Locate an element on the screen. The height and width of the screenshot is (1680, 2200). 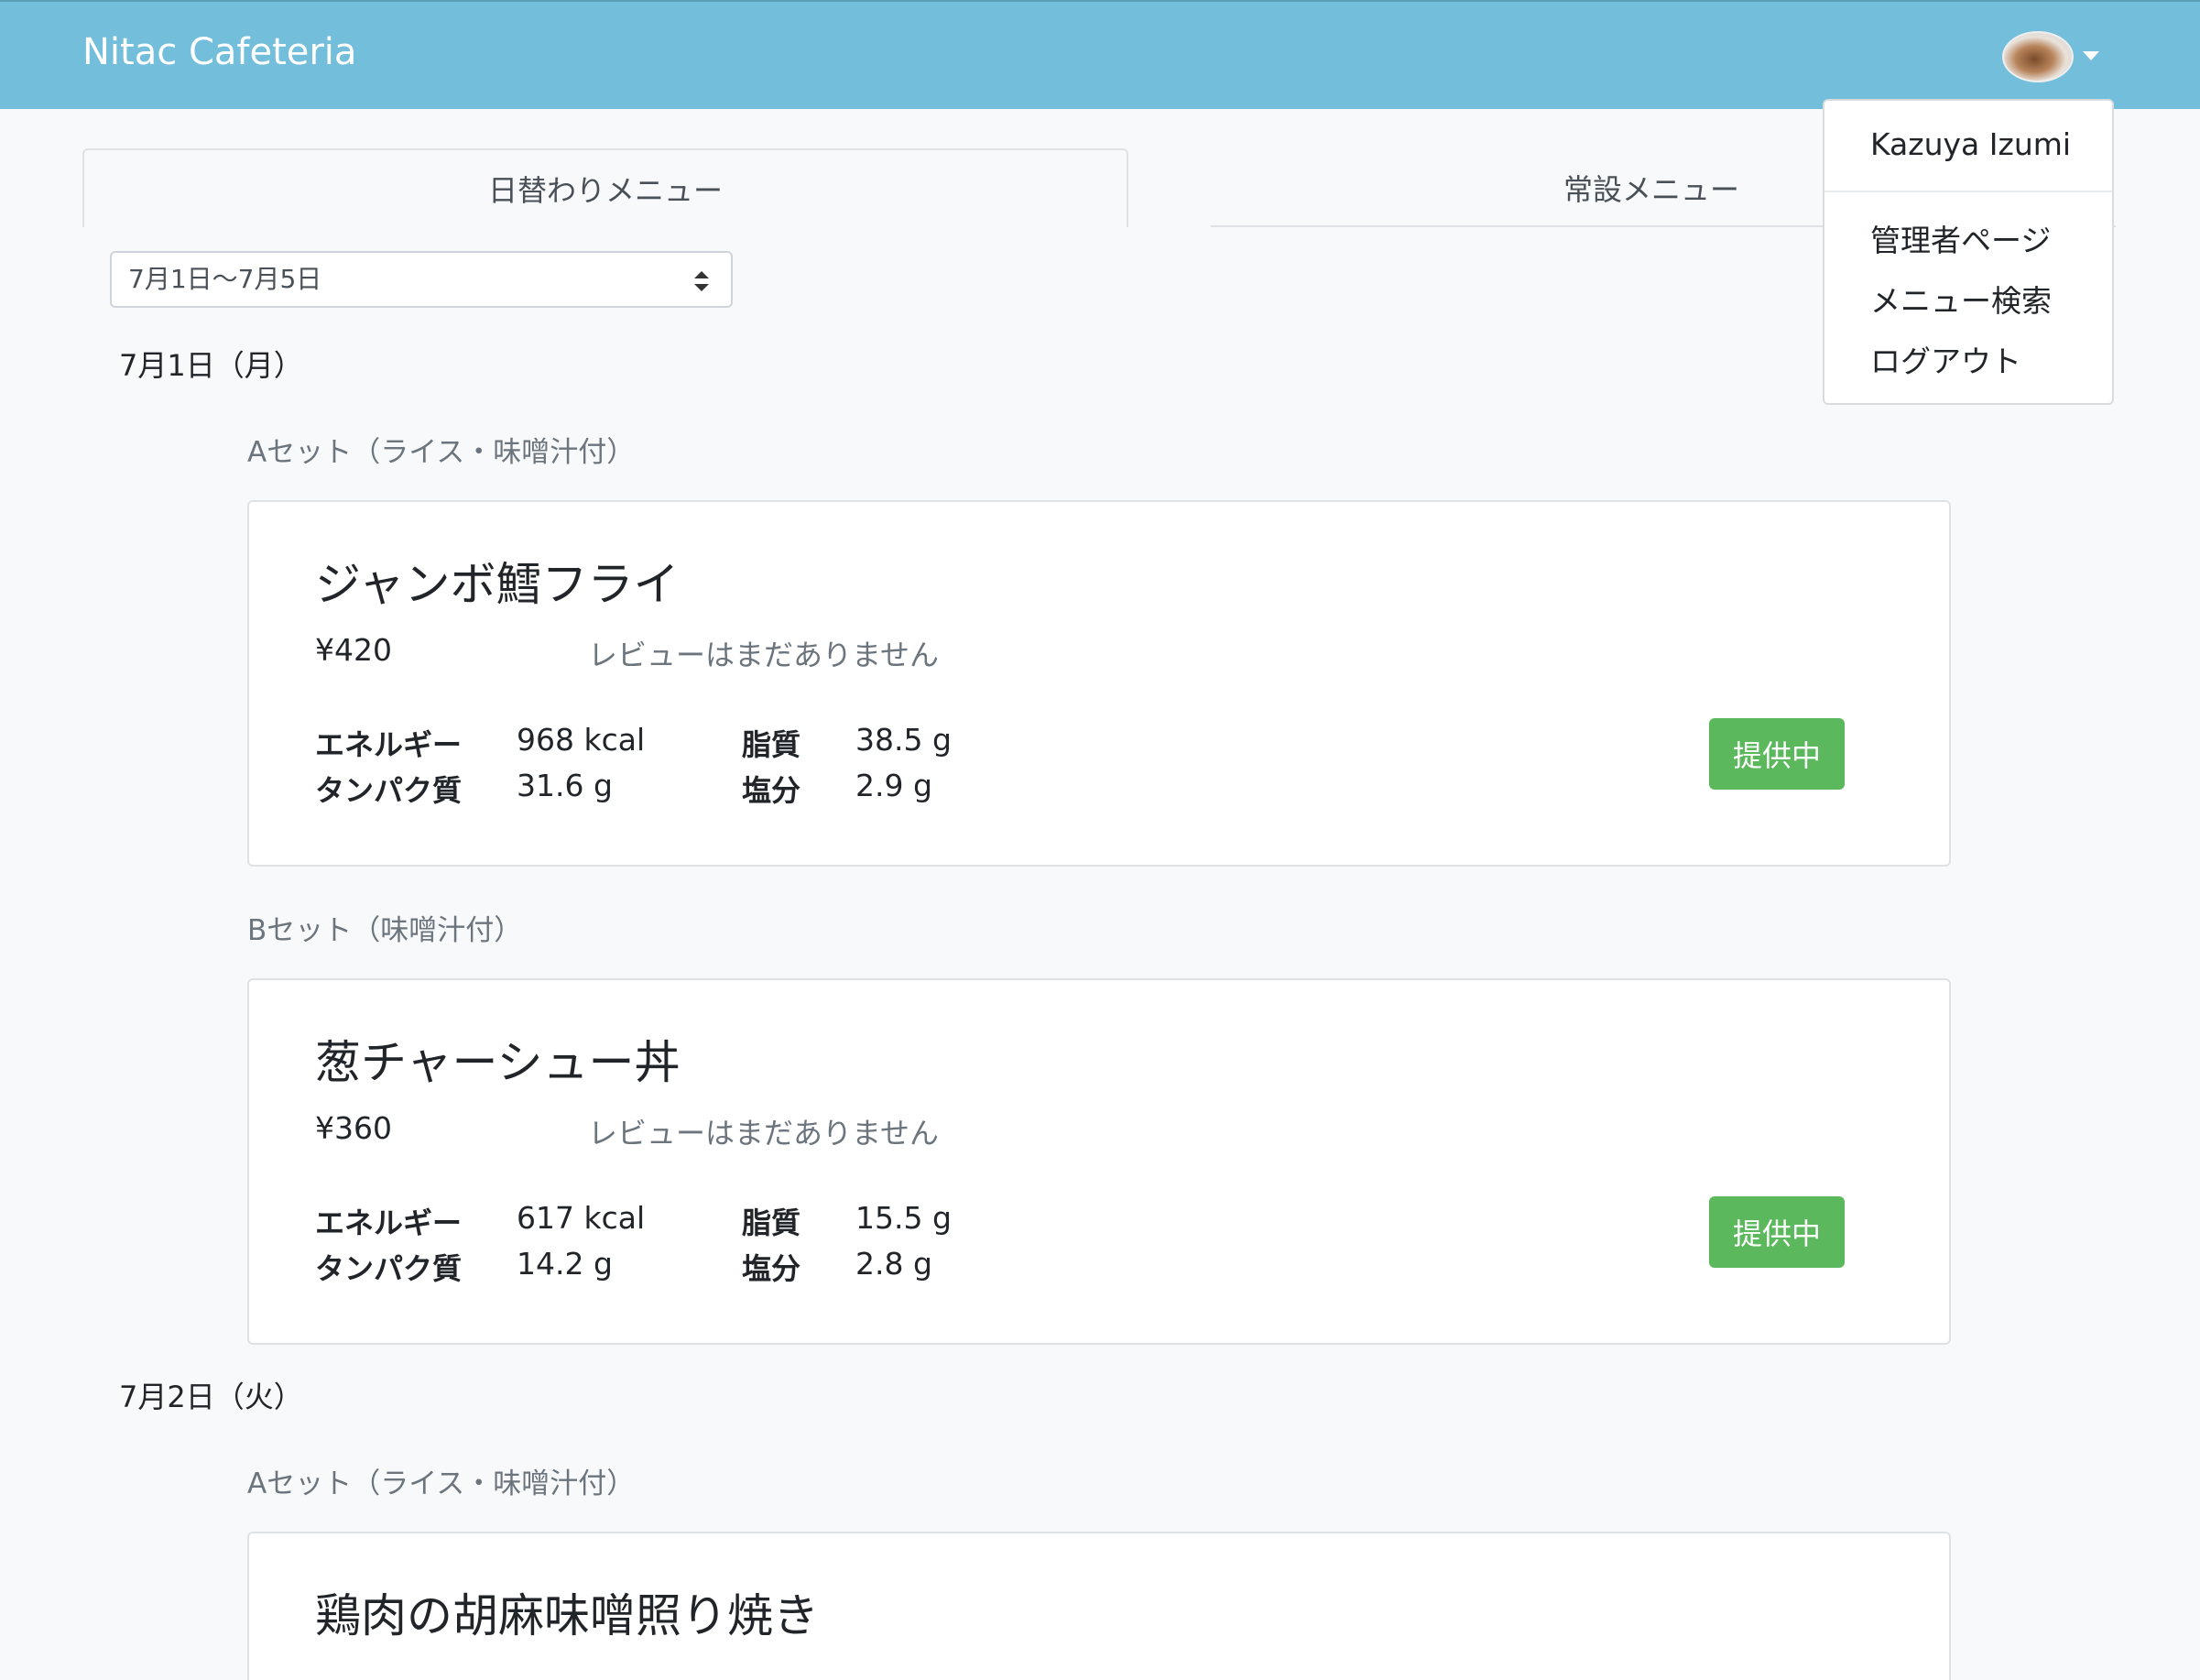
user-avatar-icon is located at coordinates (2038, 56).